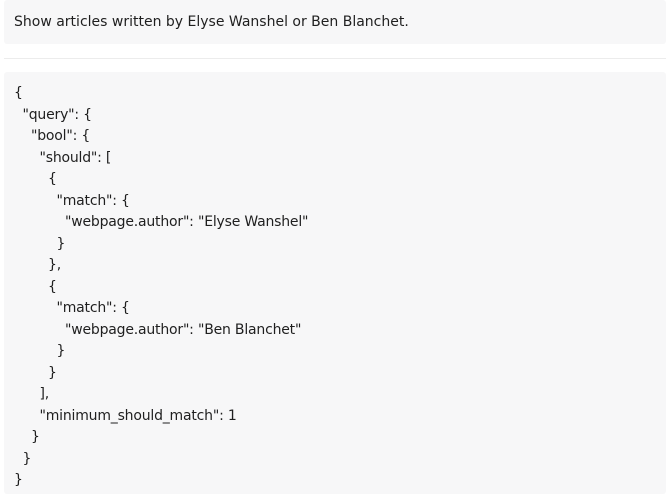 The image size is (666, 494). I want to click on code-line: "query": {, so click(53, 114).